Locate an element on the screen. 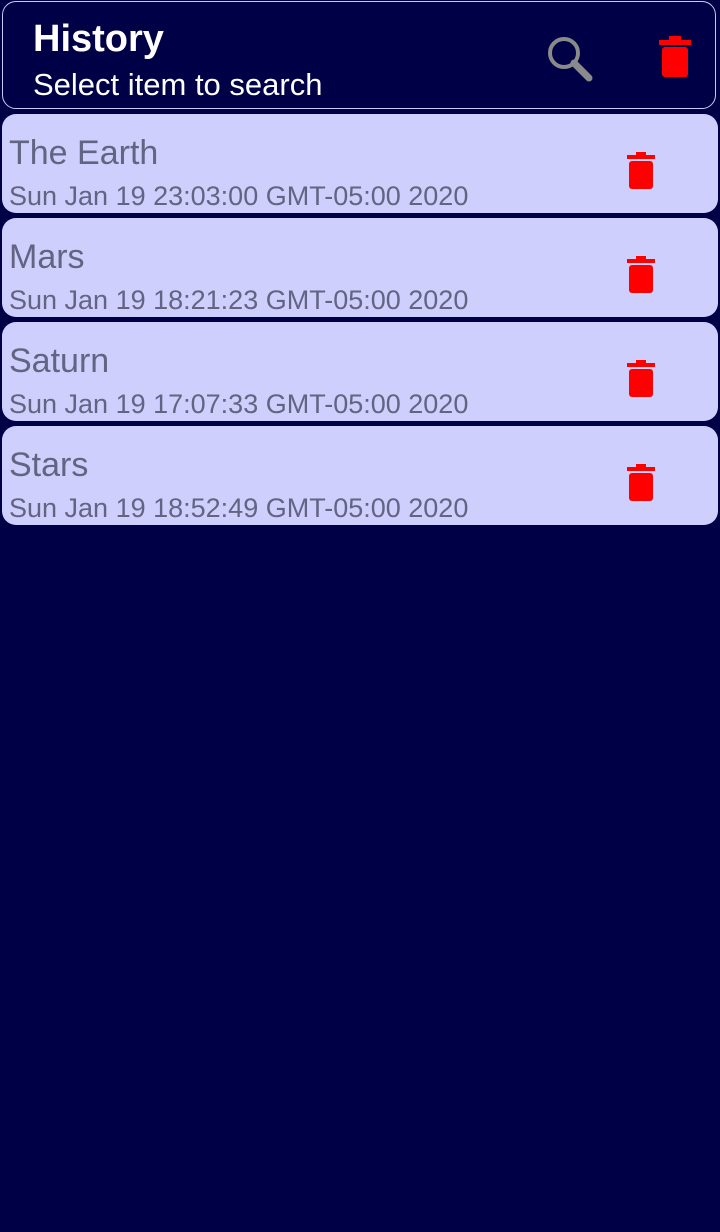 This screenshot has height=1232, width=720. delete-all-button is located at coordinates (675, 58).